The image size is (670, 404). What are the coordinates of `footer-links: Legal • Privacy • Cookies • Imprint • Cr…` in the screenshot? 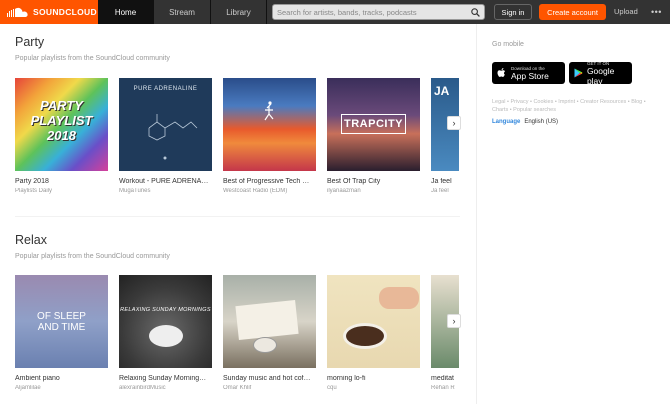 It's located at (577, 106).